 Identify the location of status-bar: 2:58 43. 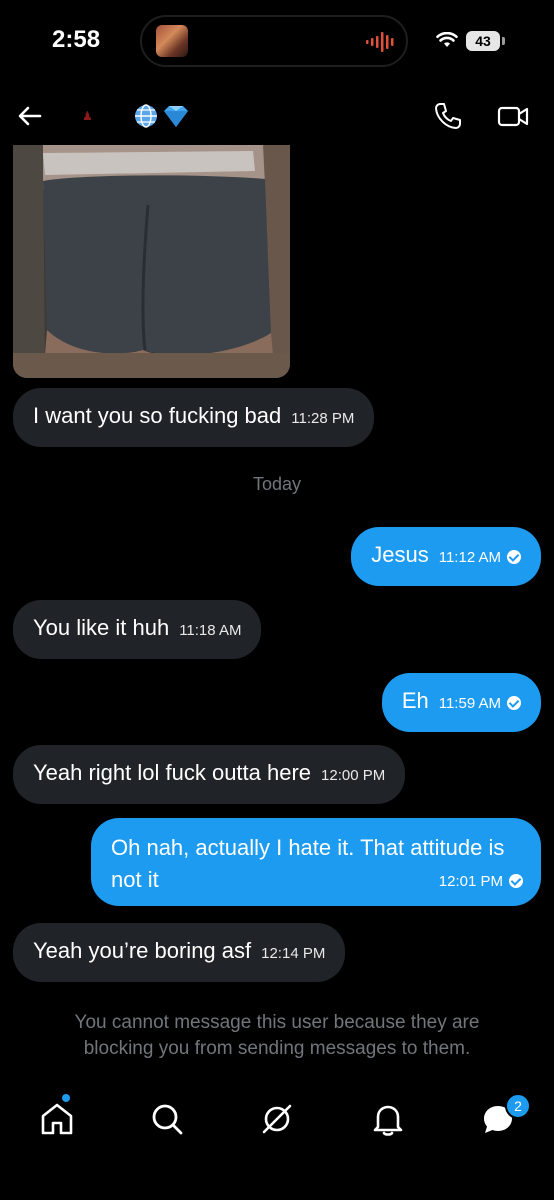
(277, 40).